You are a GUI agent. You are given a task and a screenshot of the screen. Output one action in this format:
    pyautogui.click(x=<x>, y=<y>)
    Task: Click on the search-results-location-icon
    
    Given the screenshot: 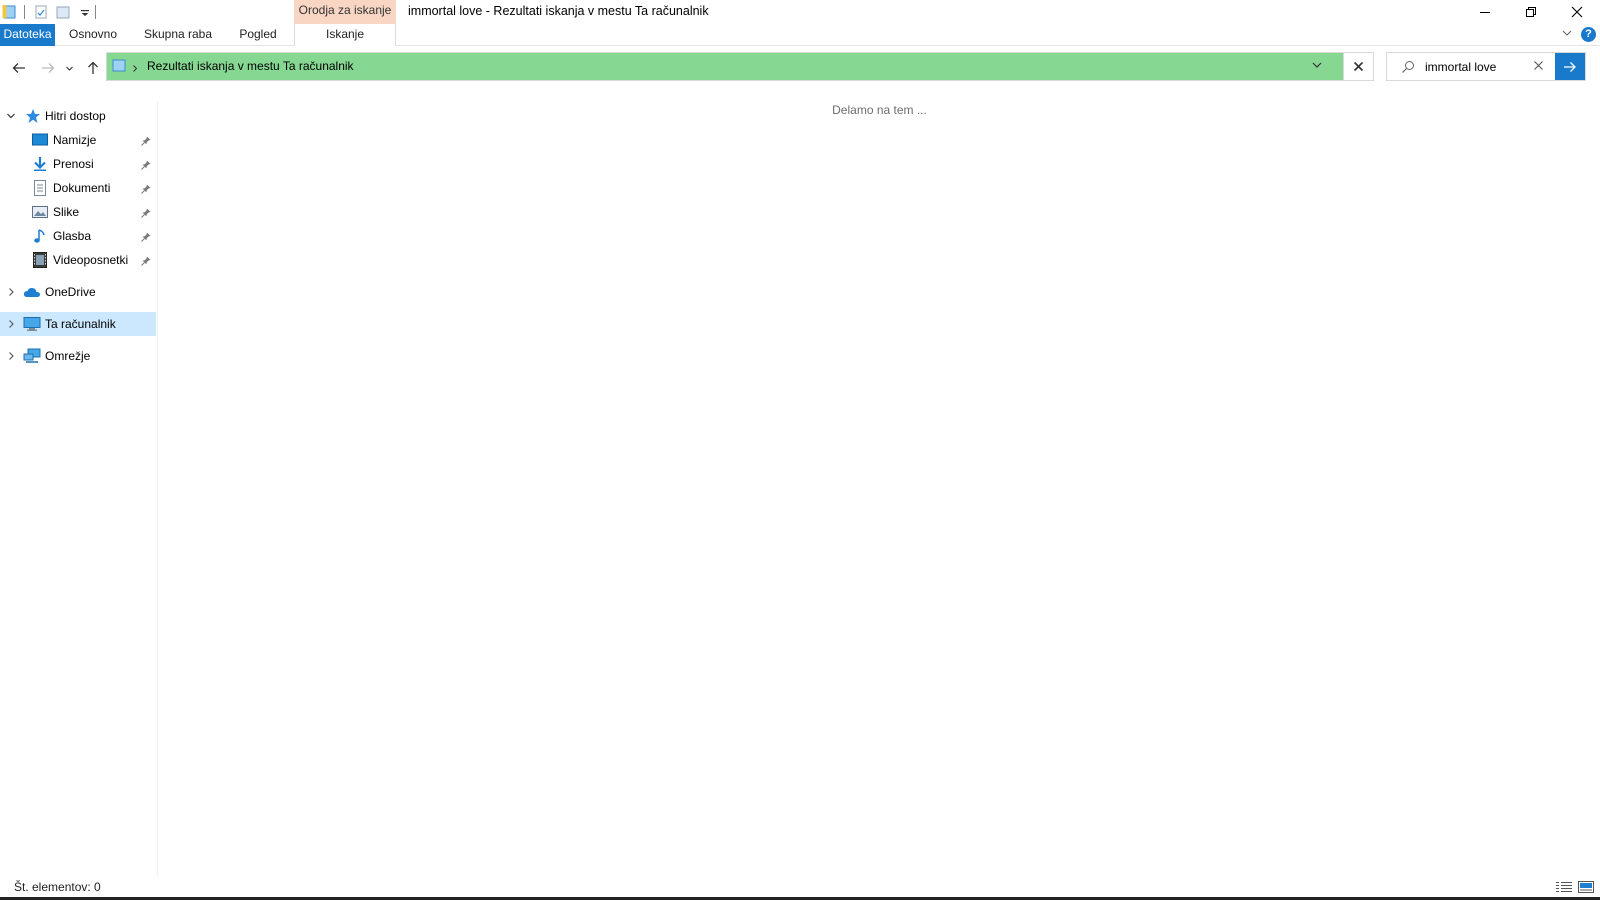 What is the action you would take?
    pyautogui.click(x=119, y=67)
    